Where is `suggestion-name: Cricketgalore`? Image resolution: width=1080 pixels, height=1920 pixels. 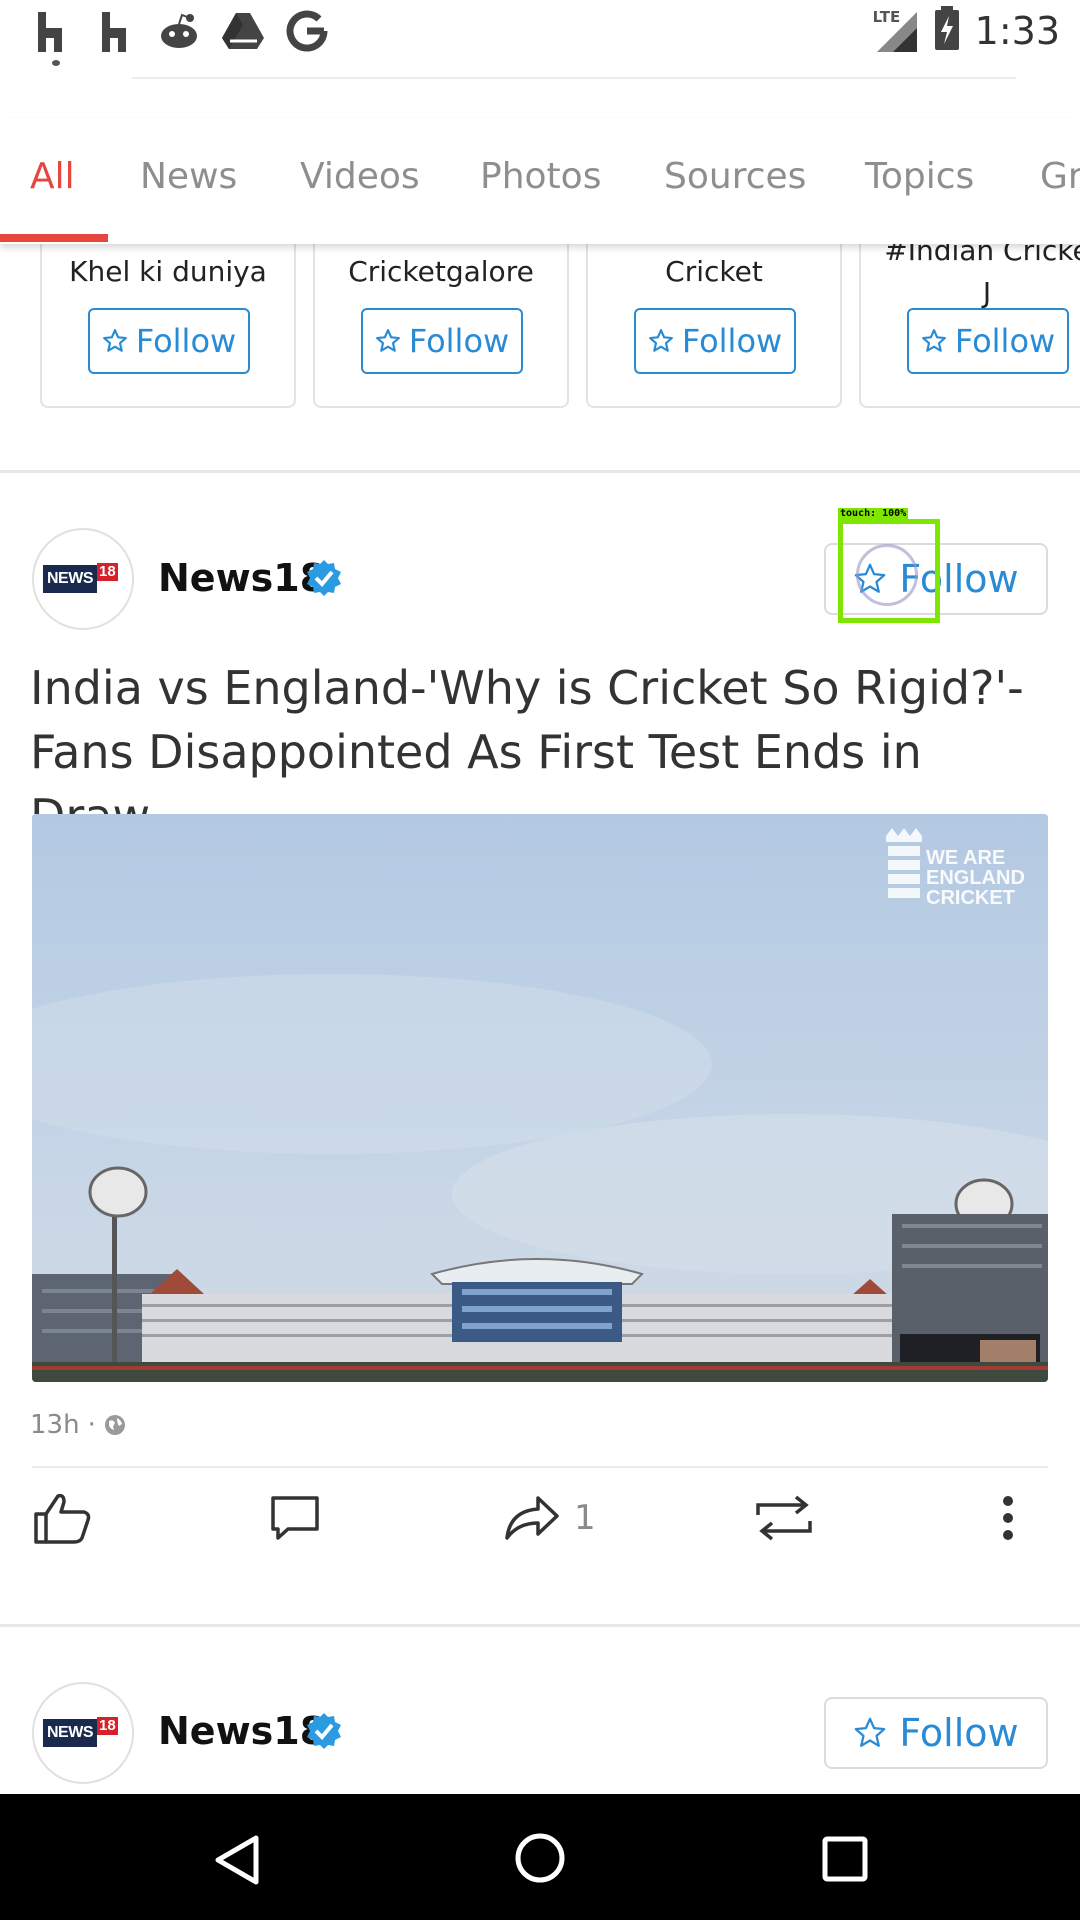 suggestion-name: Cricketgalore is located at coordinates (441, 271).